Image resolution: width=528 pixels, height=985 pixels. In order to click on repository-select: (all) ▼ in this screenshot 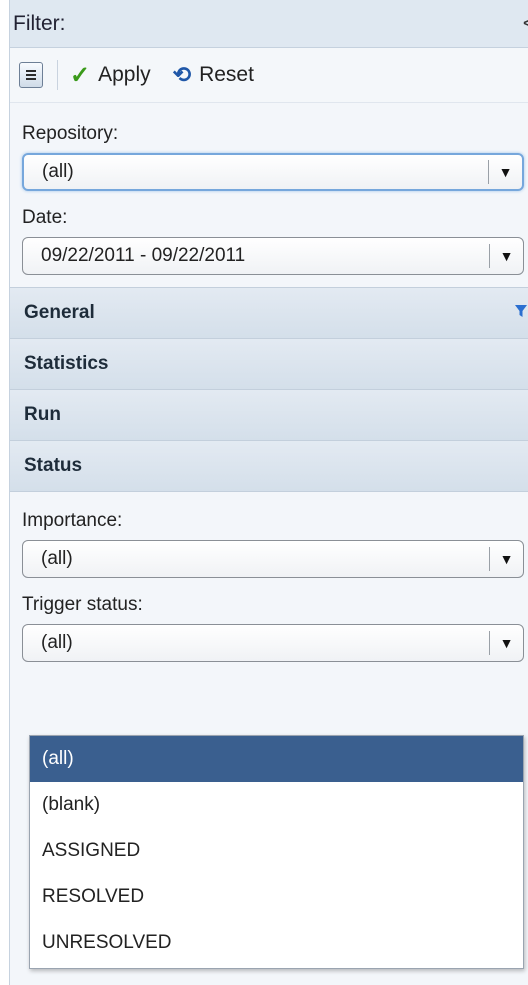, I will do `click(273, 172)`.